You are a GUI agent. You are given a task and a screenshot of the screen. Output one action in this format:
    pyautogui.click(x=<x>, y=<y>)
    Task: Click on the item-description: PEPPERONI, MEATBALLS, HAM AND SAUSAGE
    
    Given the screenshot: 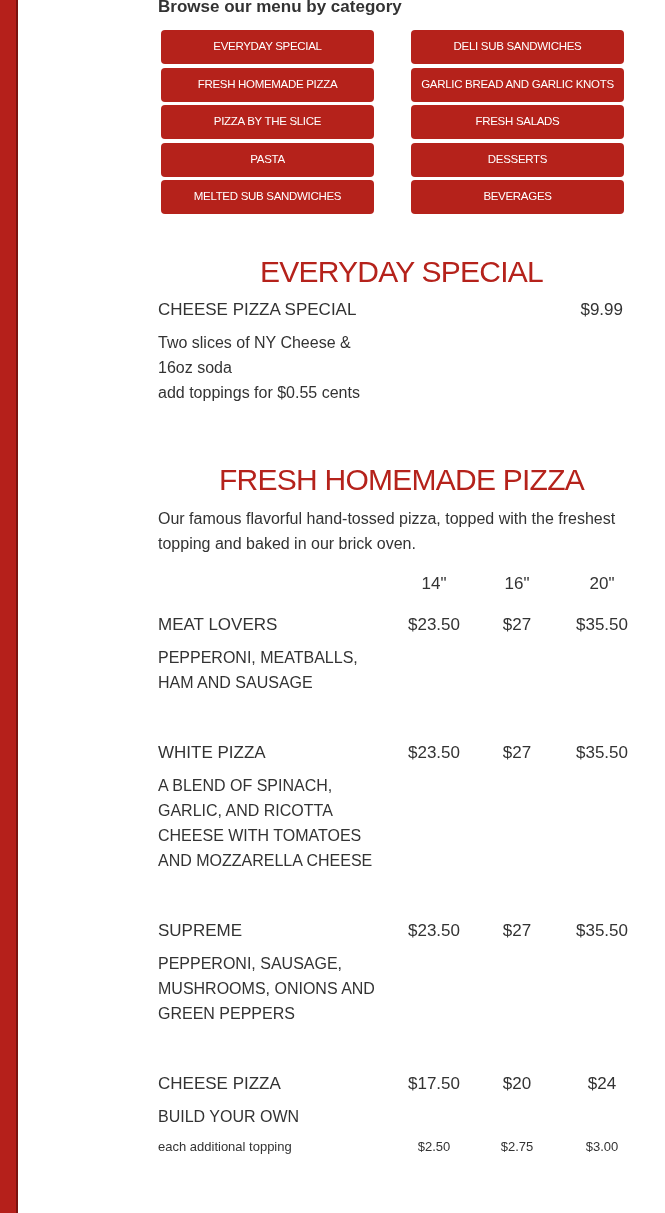 What is the action you would take?
    pyautogui.click(x=258, y=670)
    